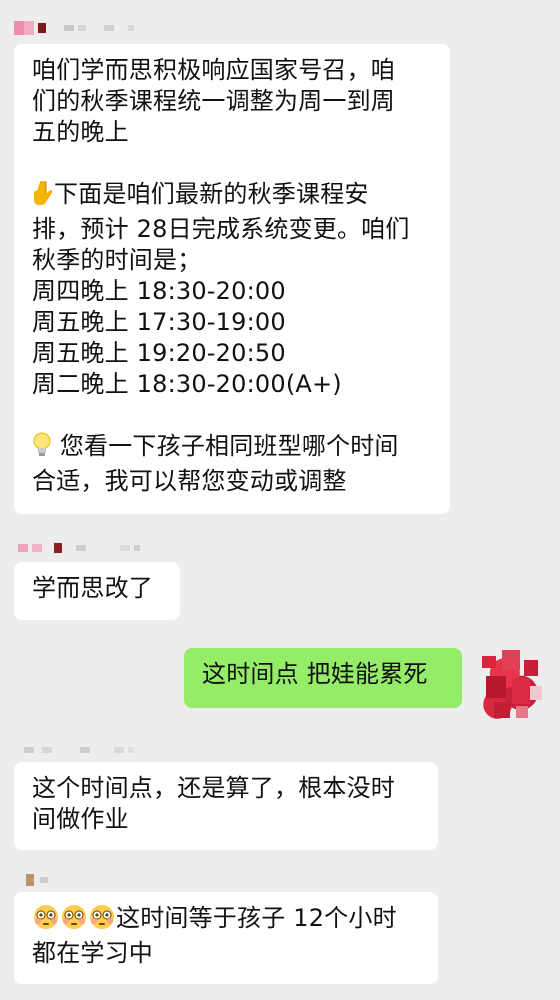 The width and height of the screenshot is (560, 1000). Describe the element at coordinates (225, 446) in the screenshot. I see `message-text: 您看一下孩子相同班型哪个时间` at that location.